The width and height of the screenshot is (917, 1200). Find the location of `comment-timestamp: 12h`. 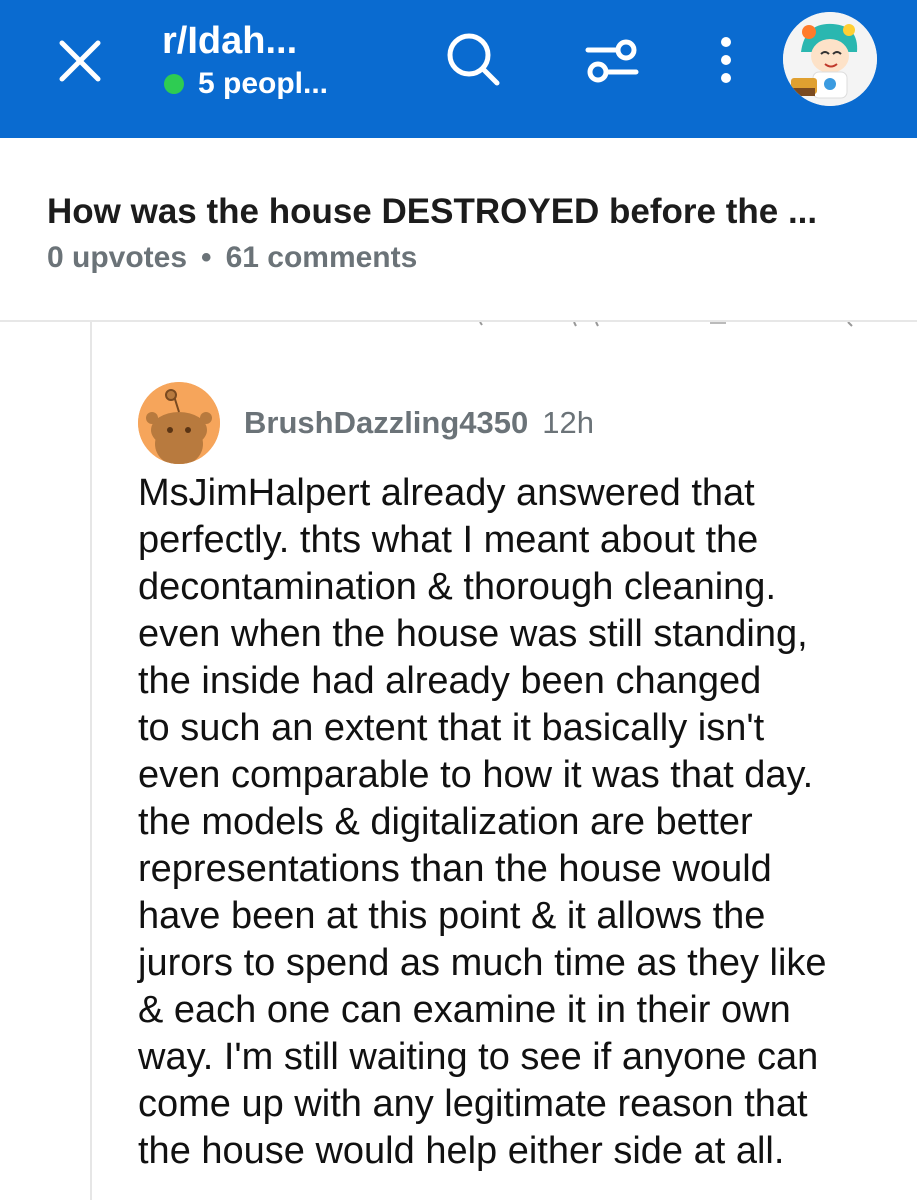

comment-timestamp: 12h is located at coordinates (568, 422).